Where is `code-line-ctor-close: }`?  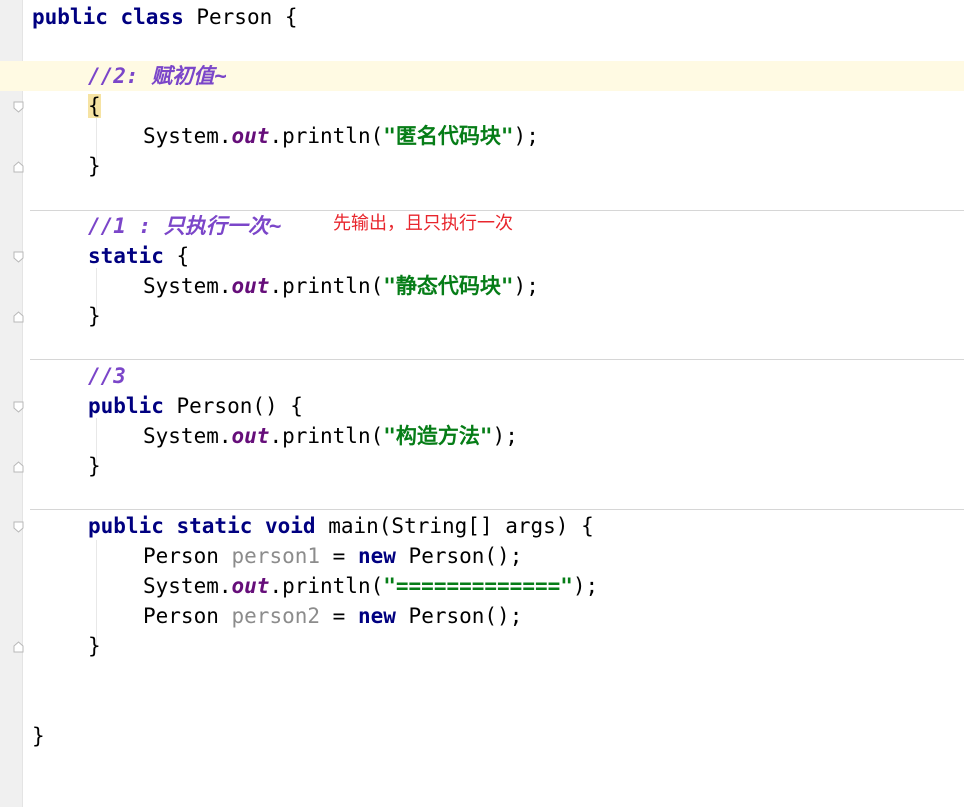 code-line-ctor-close: } is located at coordinates (94, 466).